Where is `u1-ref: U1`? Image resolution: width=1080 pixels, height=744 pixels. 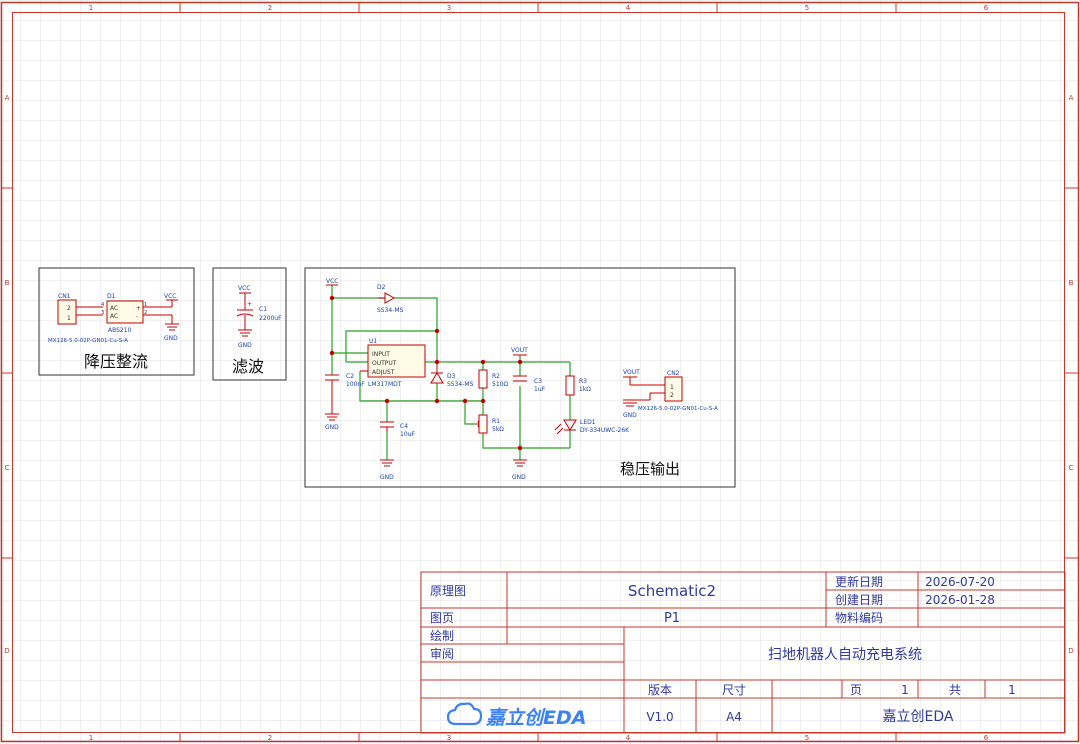
u1-ref: U1 is located at coordinates (373, 341).